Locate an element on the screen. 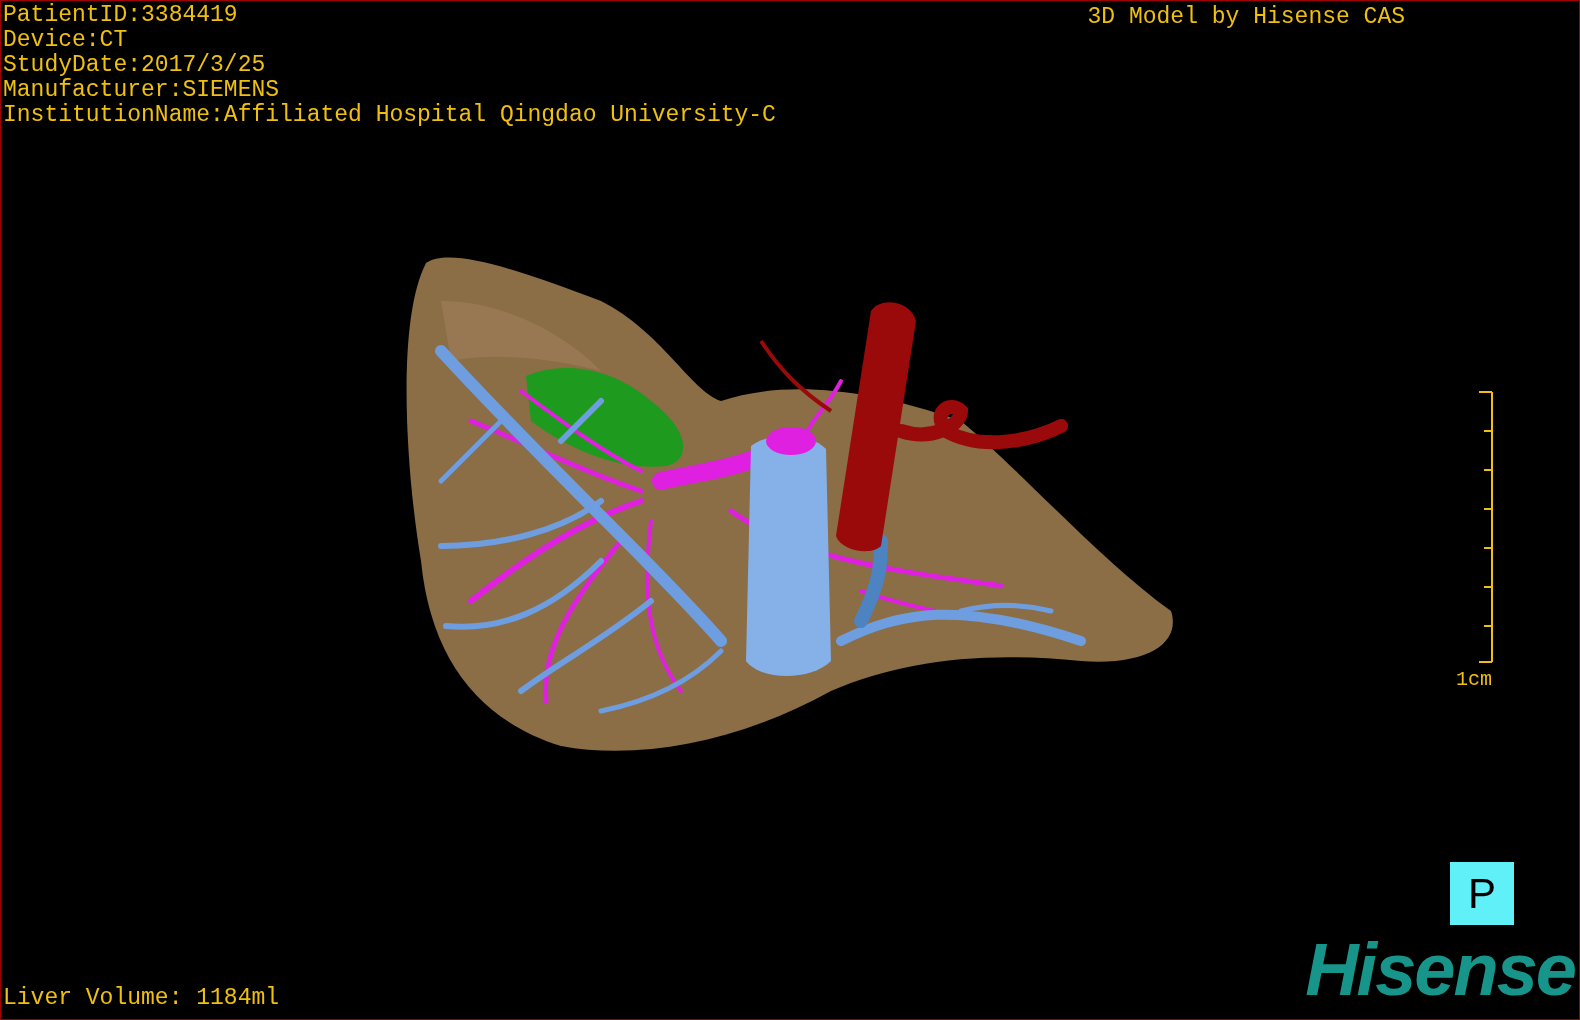 This screenshot has width=1580, height=1020. study-info-line: PatientID:3384419 is located at coordinates (120, 15).